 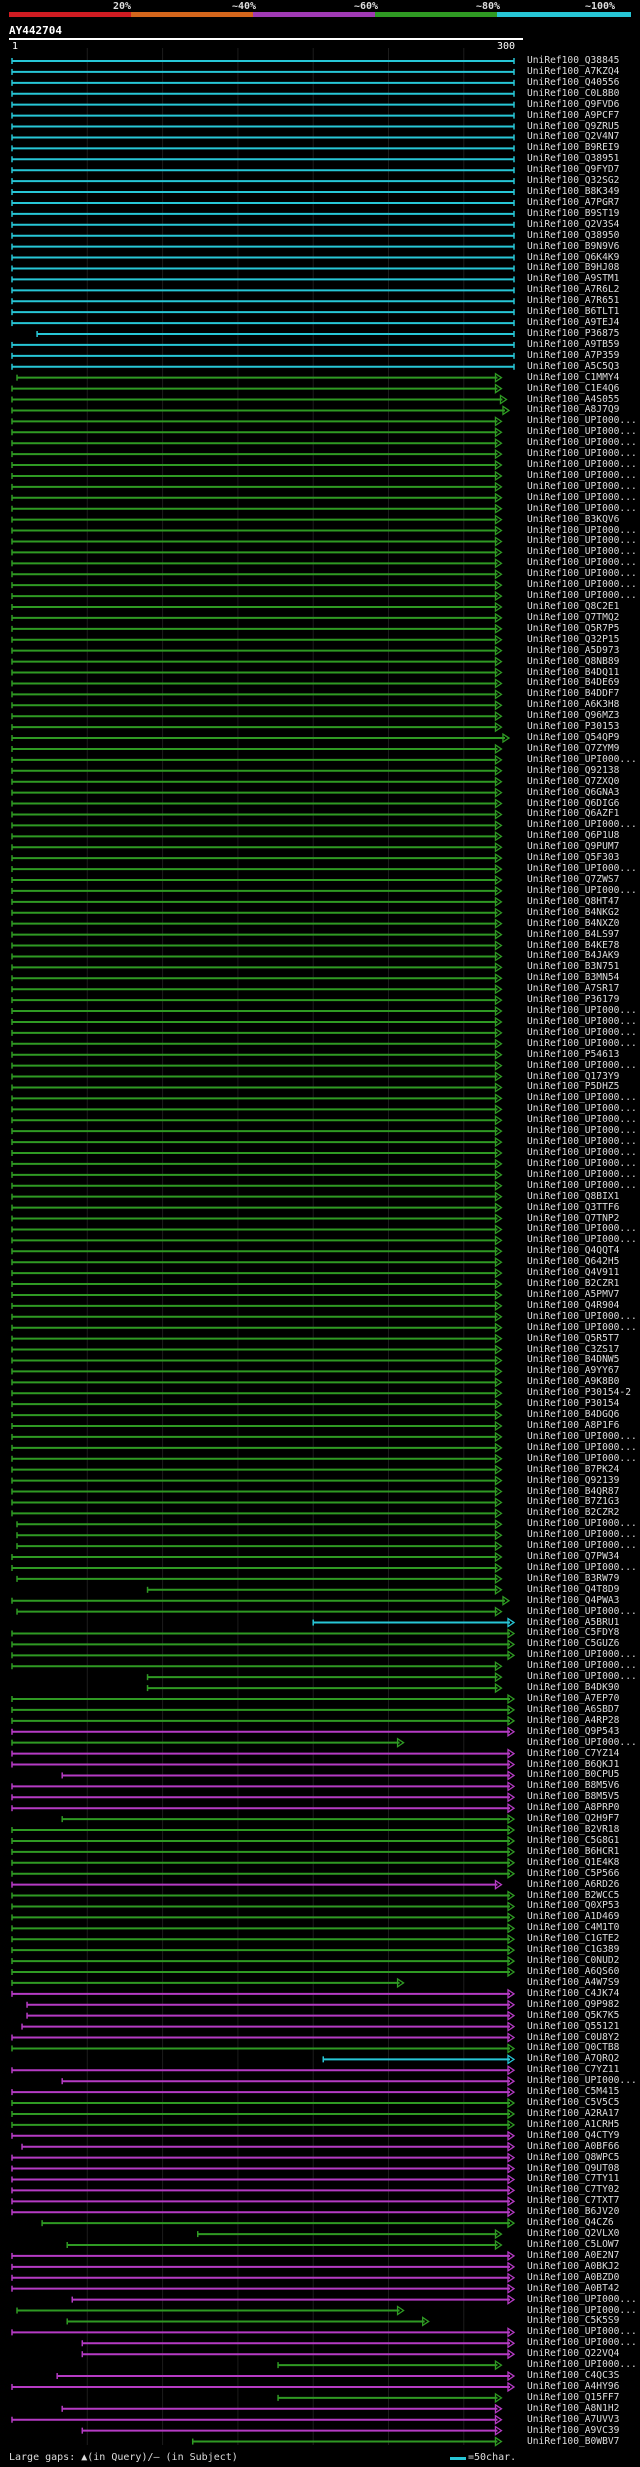 I want to click on hit-label: UniRef100_P36875, so click(x=573, y=333).